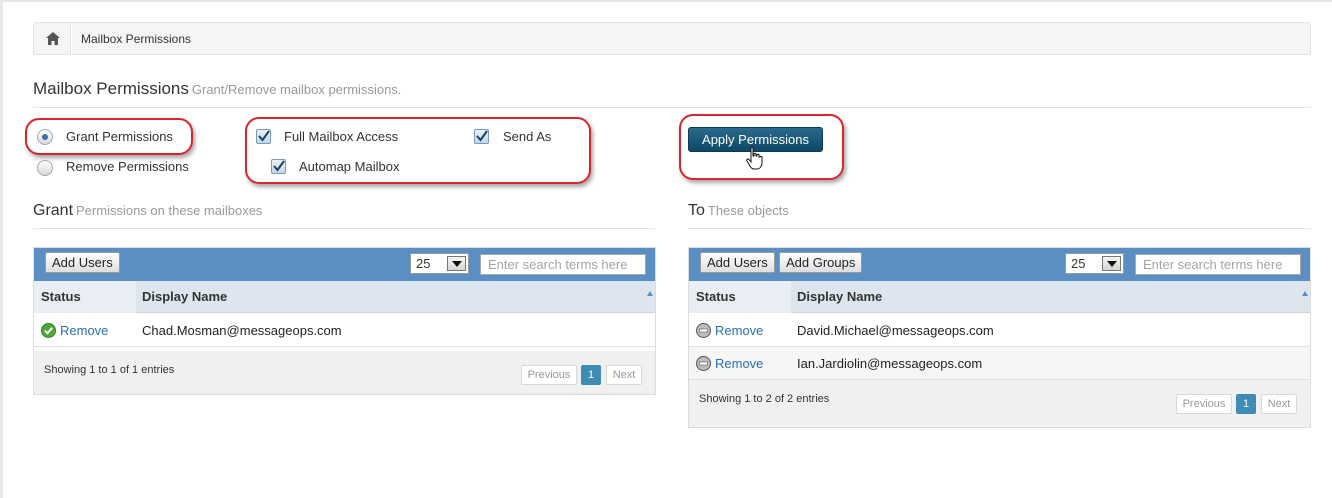  What do you see at coordinates (748, 210) in the screenshot?
I see `to-subtitle: These objects` at bounding box center [748, 210].